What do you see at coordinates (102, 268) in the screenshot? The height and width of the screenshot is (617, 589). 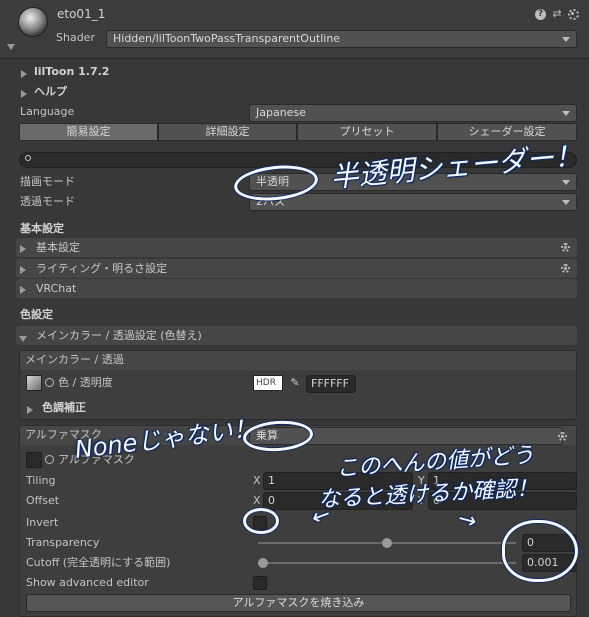 I see `fold-lighting-settings-label: ライティング・明るさ設定` at bounding box center [102, 268].